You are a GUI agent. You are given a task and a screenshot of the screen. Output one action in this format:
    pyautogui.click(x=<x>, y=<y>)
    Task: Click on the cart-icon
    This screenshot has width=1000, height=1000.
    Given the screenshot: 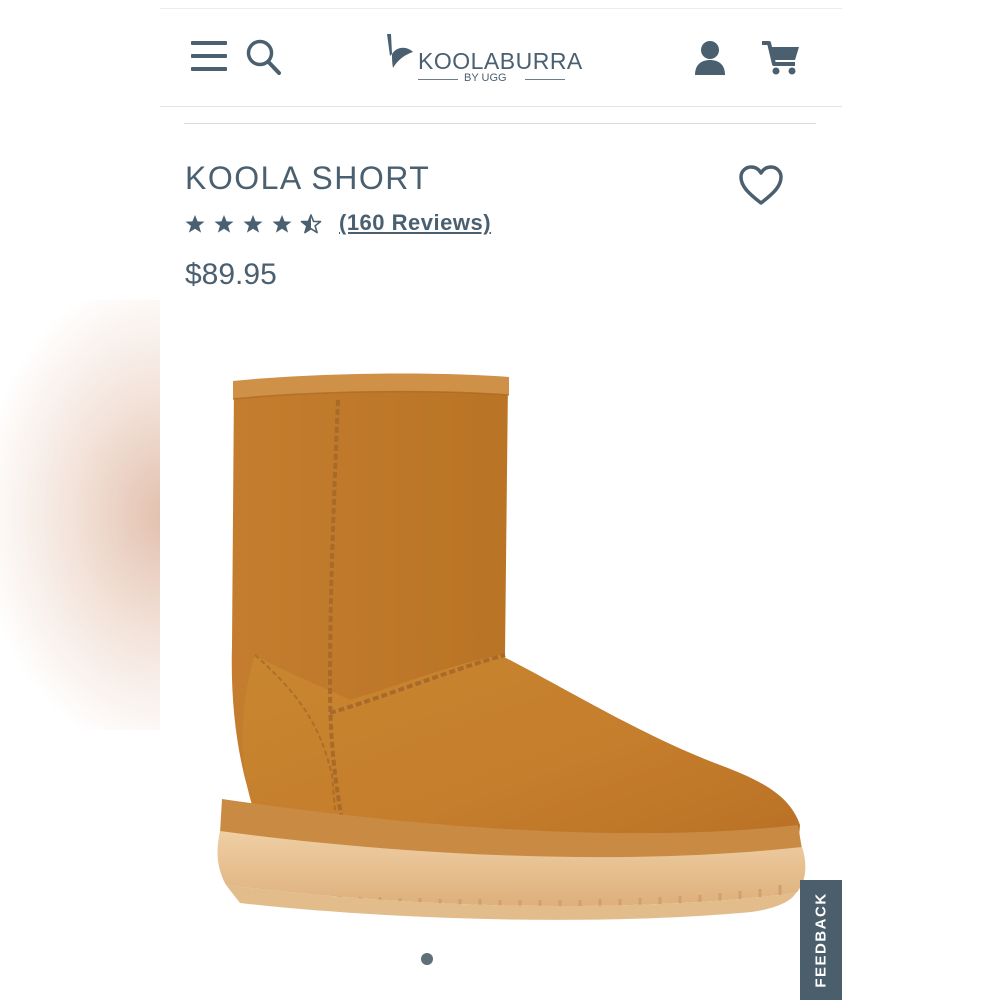 What is the action you would take?
    pyautogui.click(x=781, y=58)
    